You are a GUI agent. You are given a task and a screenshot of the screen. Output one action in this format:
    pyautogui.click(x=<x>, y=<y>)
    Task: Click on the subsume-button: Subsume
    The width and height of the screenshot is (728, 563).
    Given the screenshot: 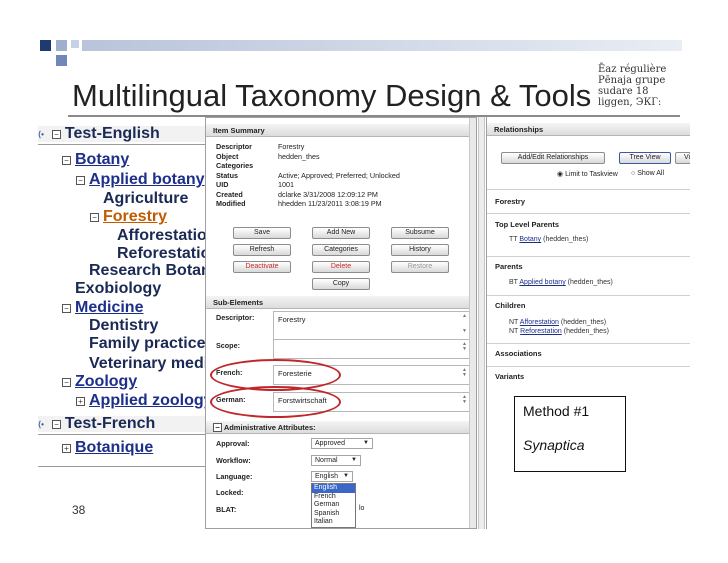 What is the action you would take?
    pyautogui.click(x=420, y=233)
    